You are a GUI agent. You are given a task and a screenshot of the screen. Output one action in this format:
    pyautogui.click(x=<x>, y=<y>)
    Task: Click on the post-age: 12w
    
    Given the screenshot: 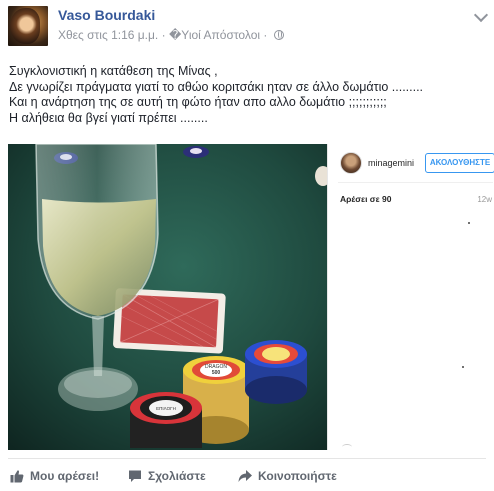 What is the action you would take?
    pyautogui.click(x=484, y=199)
    